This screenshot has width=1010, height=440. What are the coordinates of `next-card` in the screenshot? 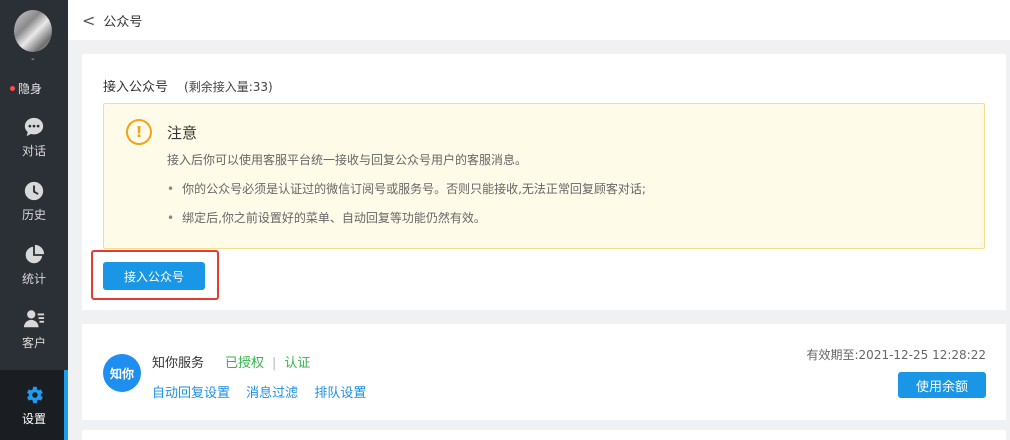 It's located at (544, 435).